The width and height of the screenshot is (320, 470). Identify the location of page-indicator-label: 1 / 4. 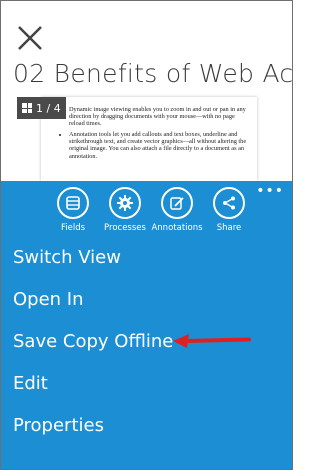
(48, 108).